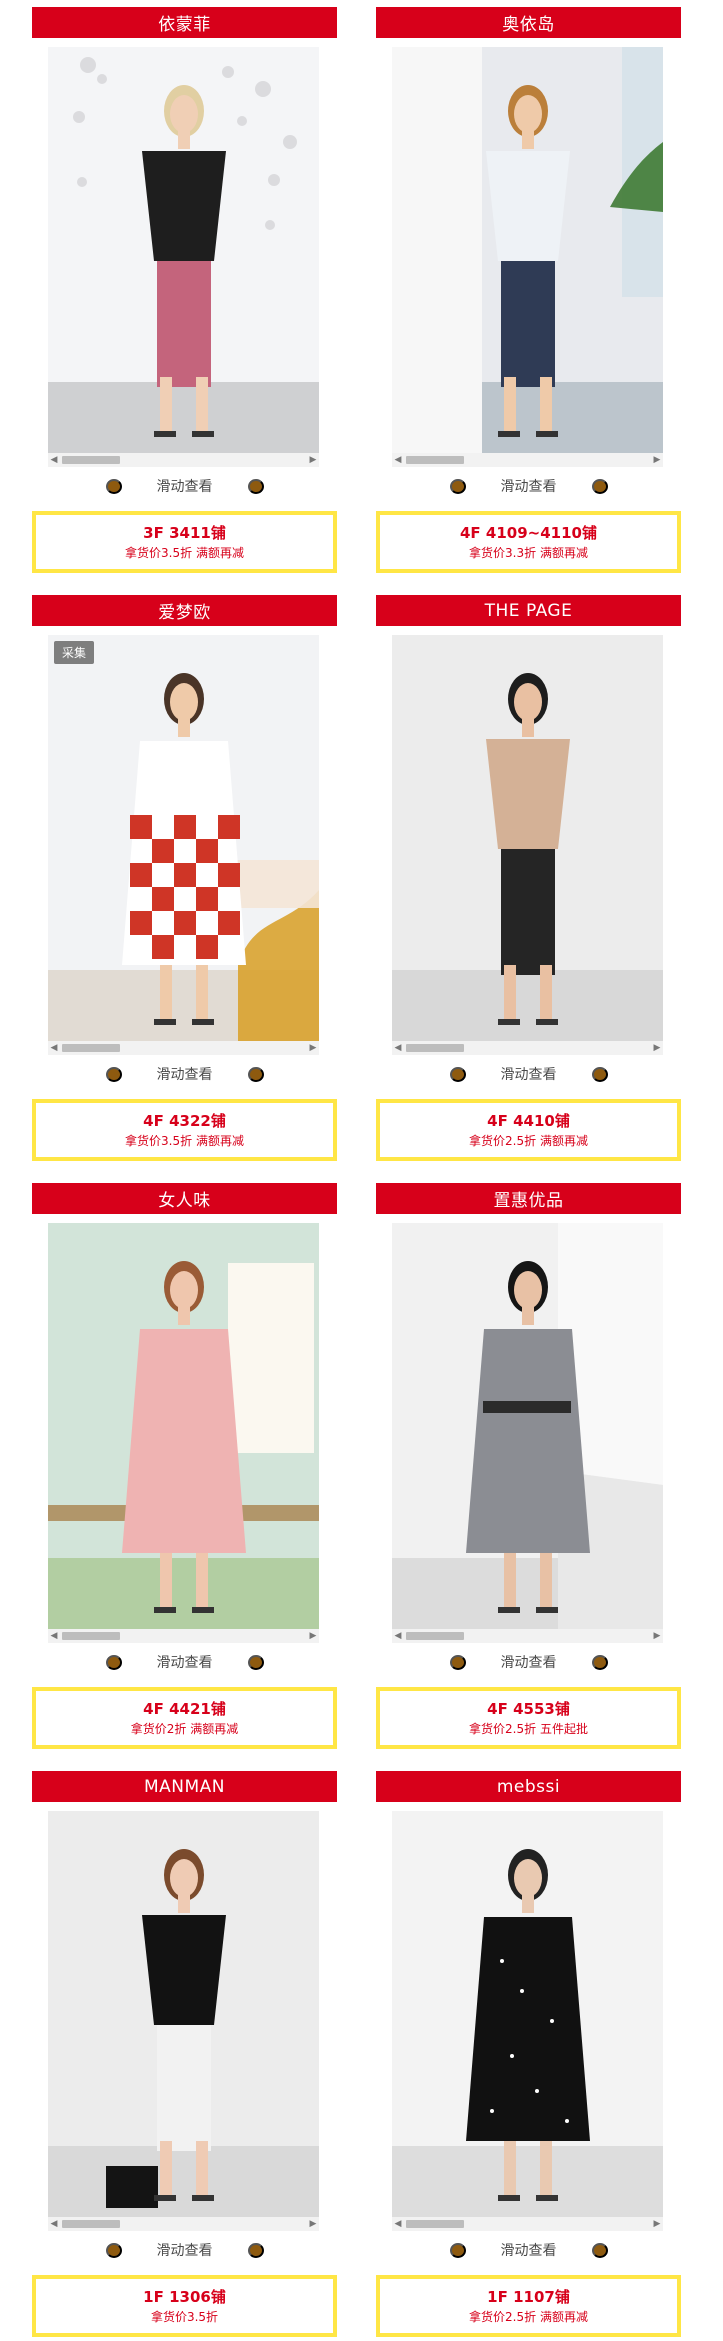 This screenshot has width=723, height=2341. I want to click on right-leg, so click(202, 404).